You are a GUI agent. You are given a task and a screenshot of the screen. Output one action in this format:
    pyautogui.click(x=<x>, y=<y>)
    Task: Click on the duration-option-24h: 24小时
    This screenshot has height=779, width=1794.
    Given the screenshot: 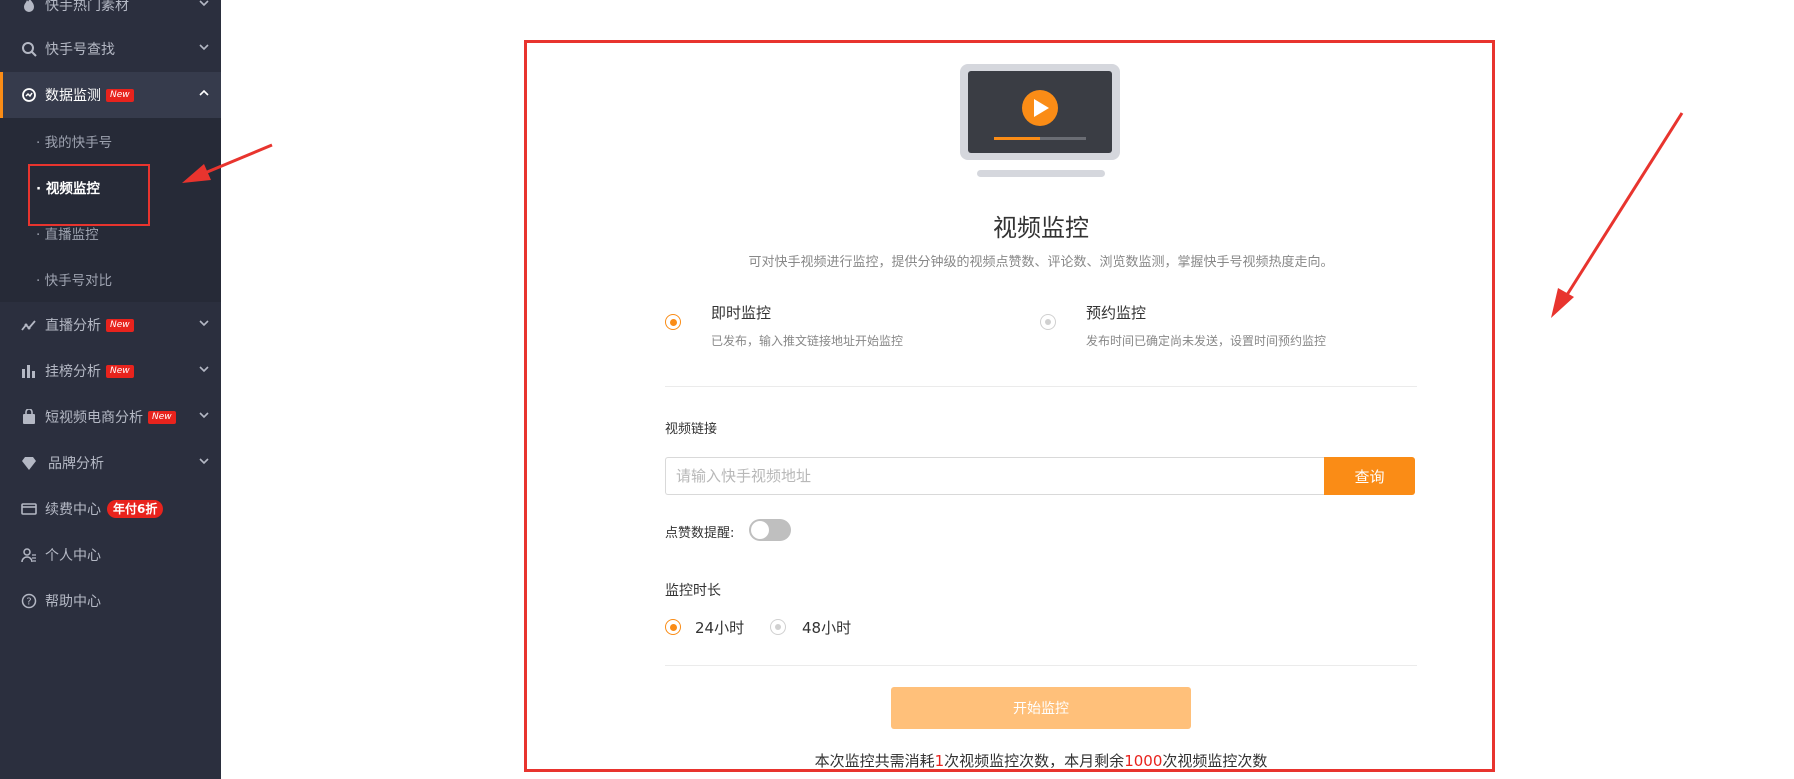 What is the action you would take?
    pyautogui.click(x=715, y=627)
    